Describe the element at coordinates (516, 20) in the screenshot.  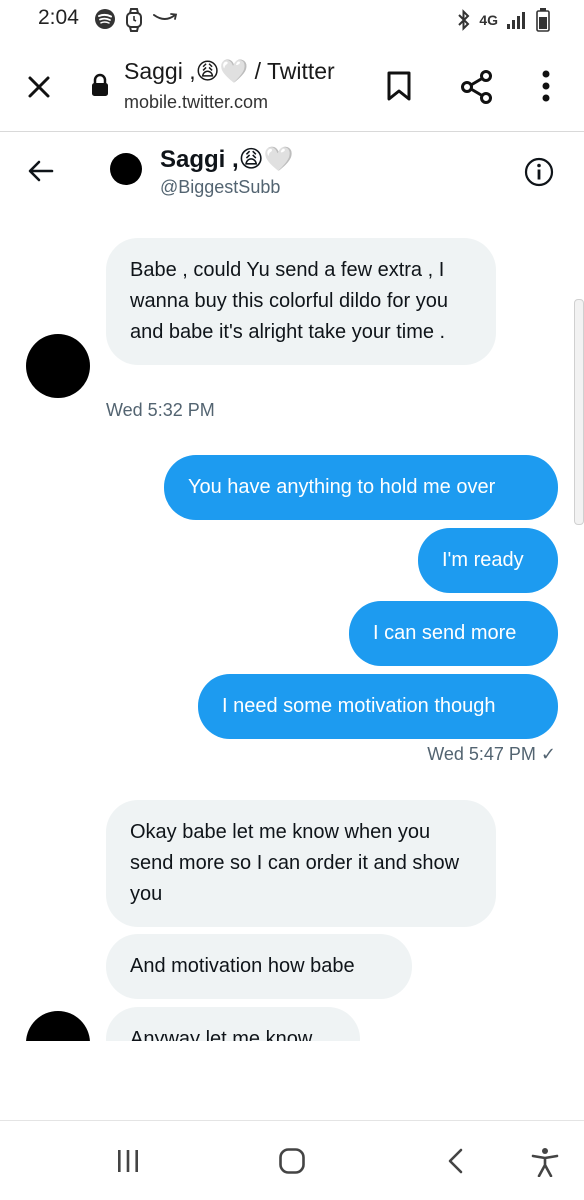
I see `signal-icon` at that location.